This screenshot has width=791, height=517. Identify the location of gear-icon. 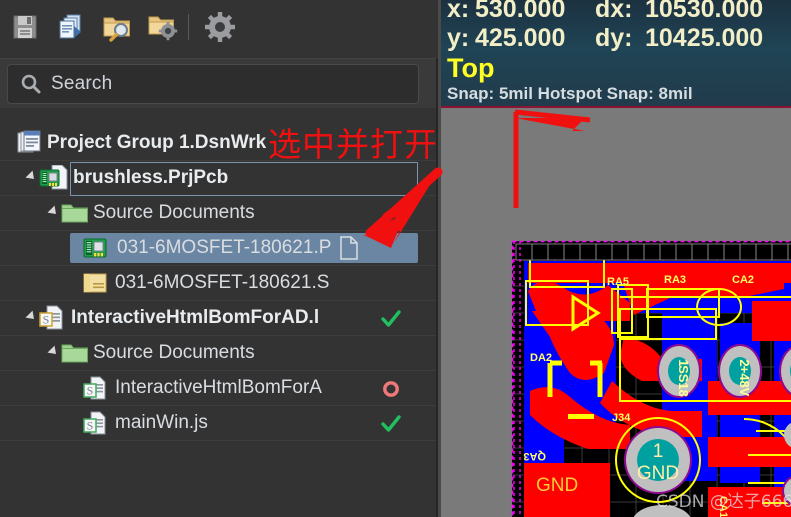
(220, 26).